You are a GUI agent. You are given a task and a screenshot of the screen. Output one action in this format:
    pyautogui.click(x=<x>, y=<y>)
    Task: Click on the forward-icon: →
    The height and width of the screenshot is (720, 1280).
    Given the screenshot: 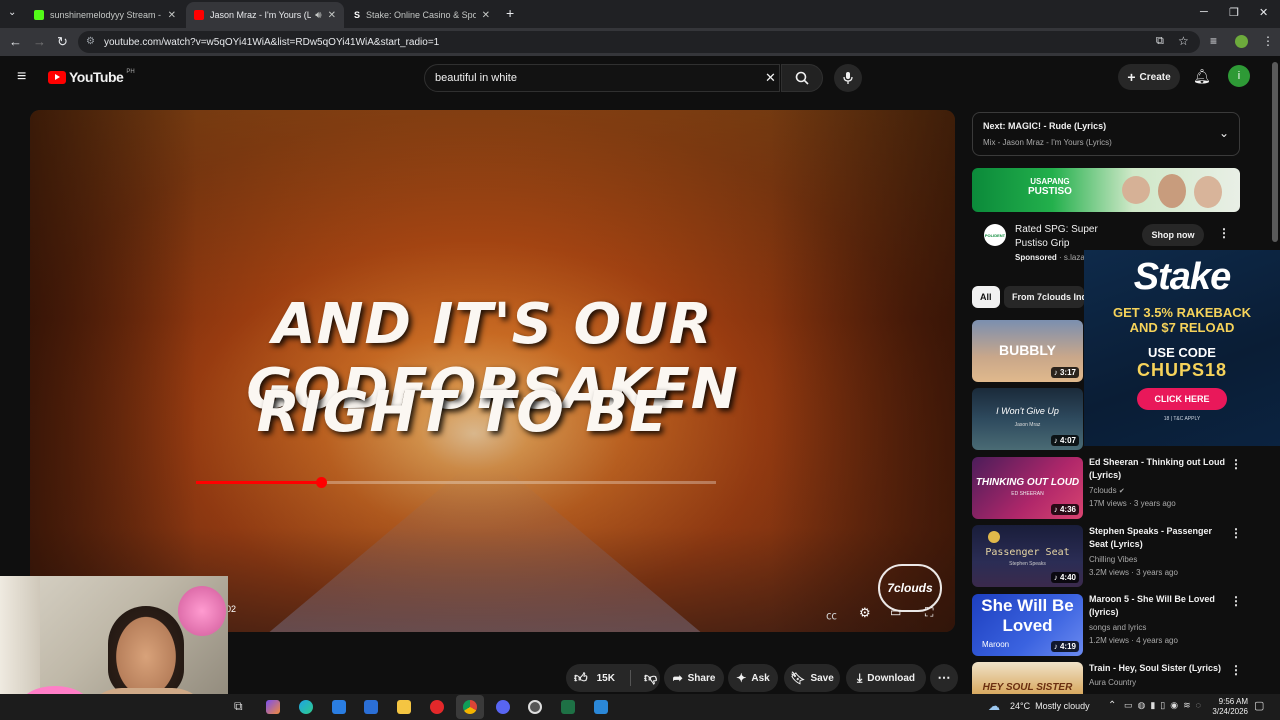 What is the action you would take?
    pyautogui.click(x=39, y=41)
    